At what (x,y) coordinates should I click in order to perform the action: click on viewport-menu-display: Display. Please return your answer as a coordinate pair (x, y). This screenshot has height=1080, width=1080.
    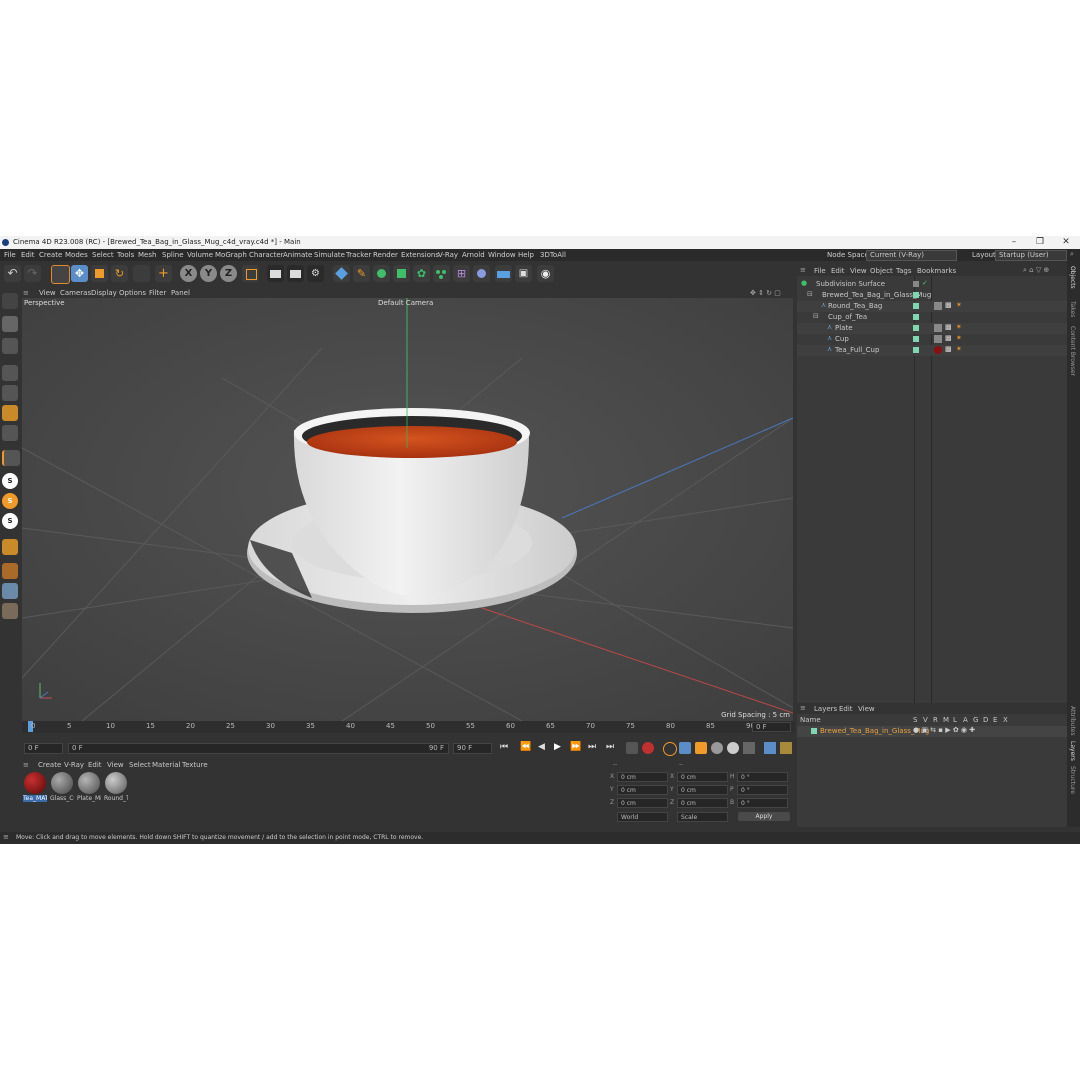
    Looking at the image, I should click on (104, 293).